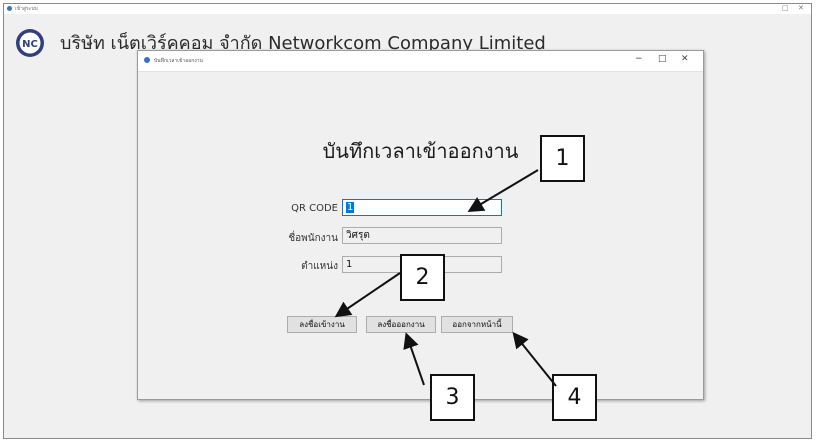 This screenshot has width=817, height=443. I want to click on form-heading: บันทึกเวลาเข้าออกงาน, so click(420, 151).